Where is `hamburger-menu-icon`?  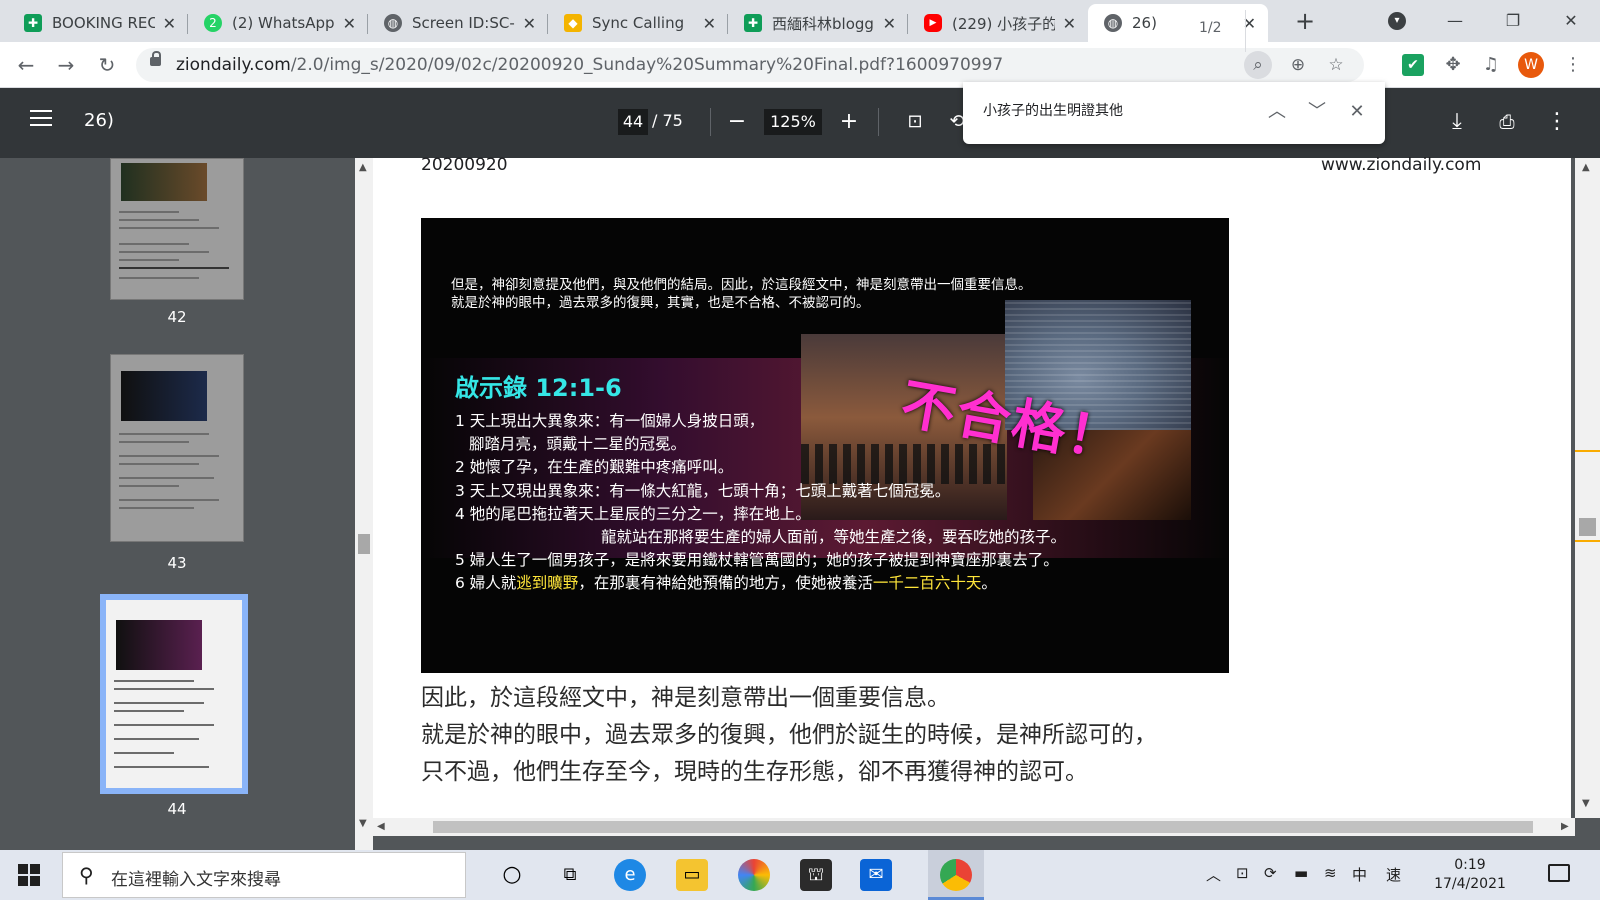
hamburger-menu-icon is located at coordinates (41, 119).